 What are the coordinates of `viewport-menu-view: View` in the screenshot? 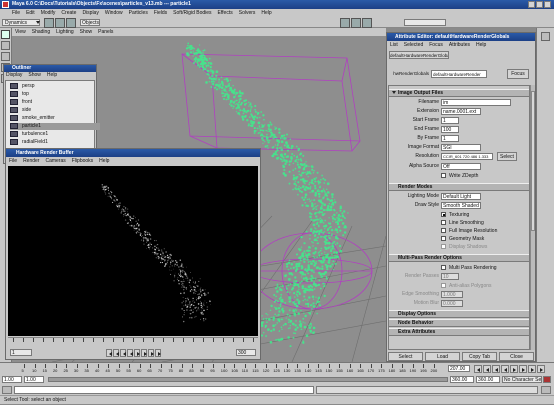 It's located at (20, 32).